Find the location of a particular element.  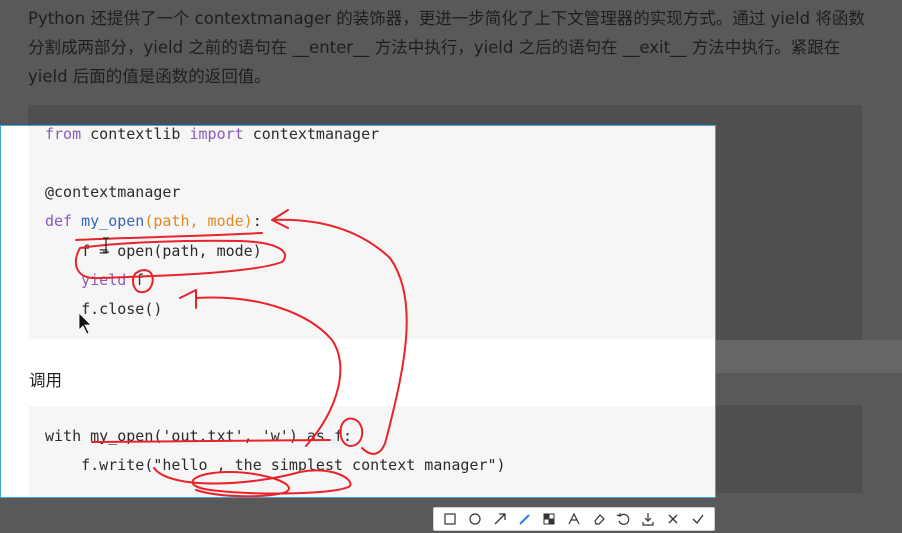

dimmed-strip is located at coordinates (809, 356).